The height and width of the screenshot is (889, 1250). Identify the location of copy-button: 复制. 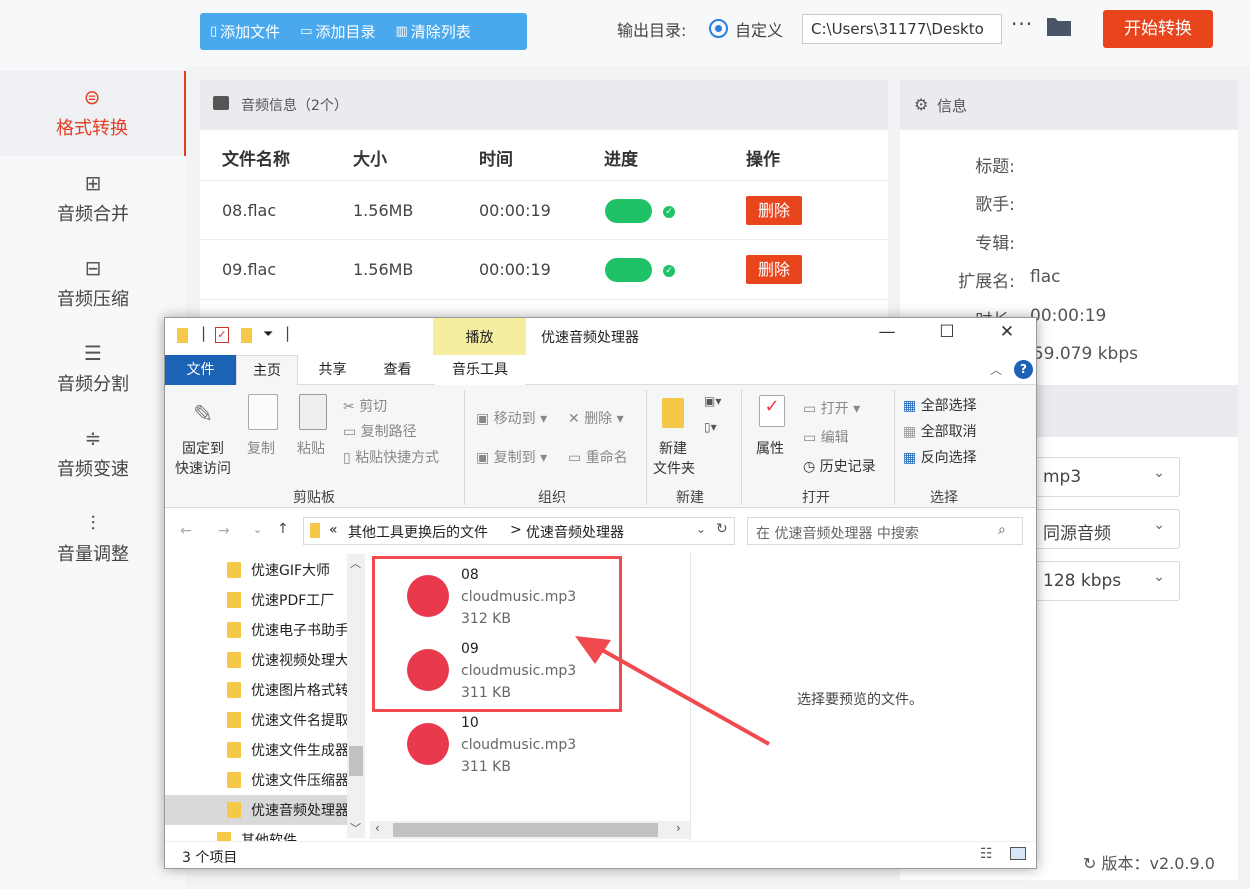
(261, 448).